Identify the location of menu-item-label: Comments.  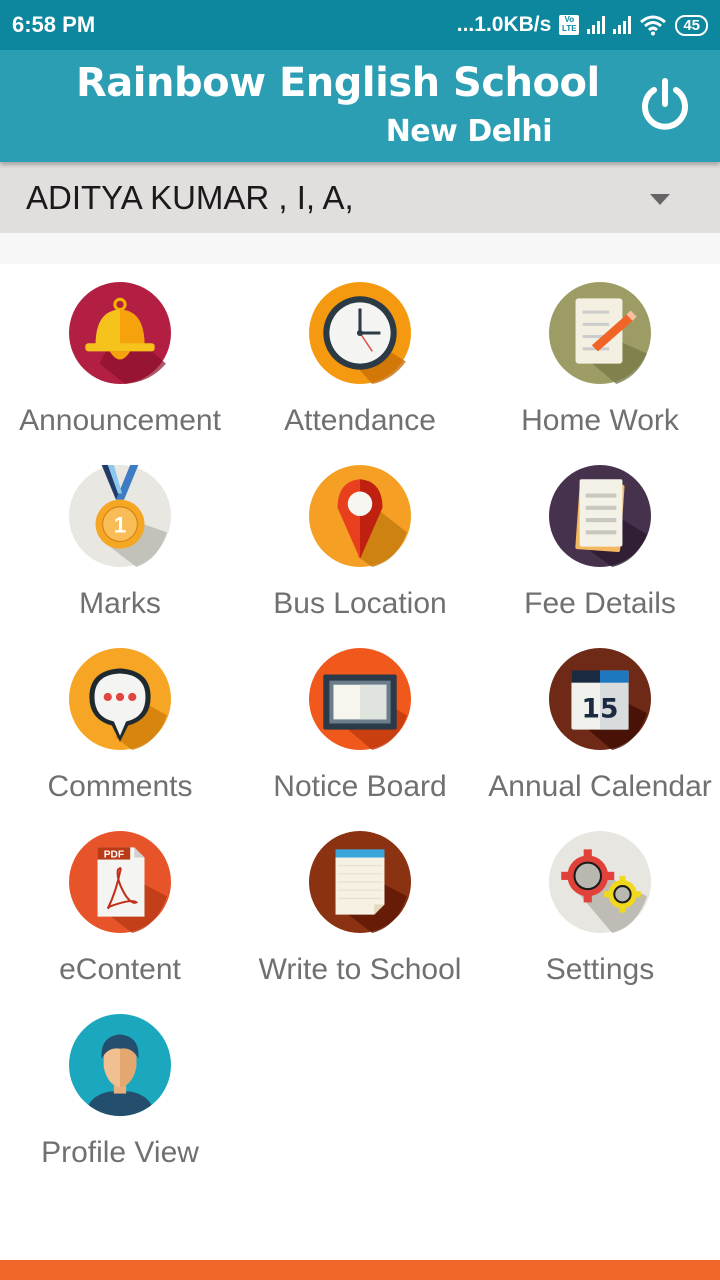
(120, 786).